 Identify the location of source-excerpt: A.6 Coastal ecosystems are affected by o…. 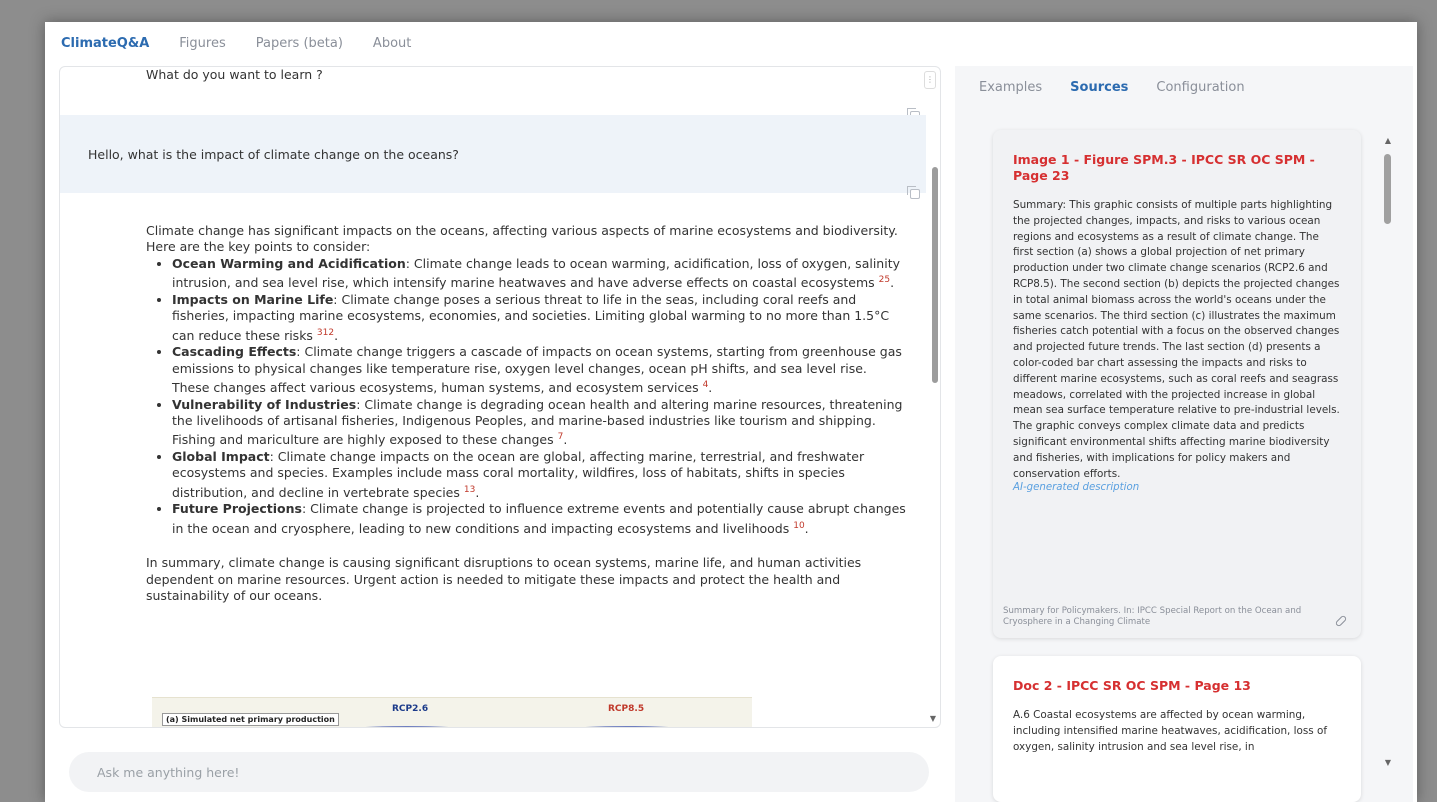
(1170, 731).